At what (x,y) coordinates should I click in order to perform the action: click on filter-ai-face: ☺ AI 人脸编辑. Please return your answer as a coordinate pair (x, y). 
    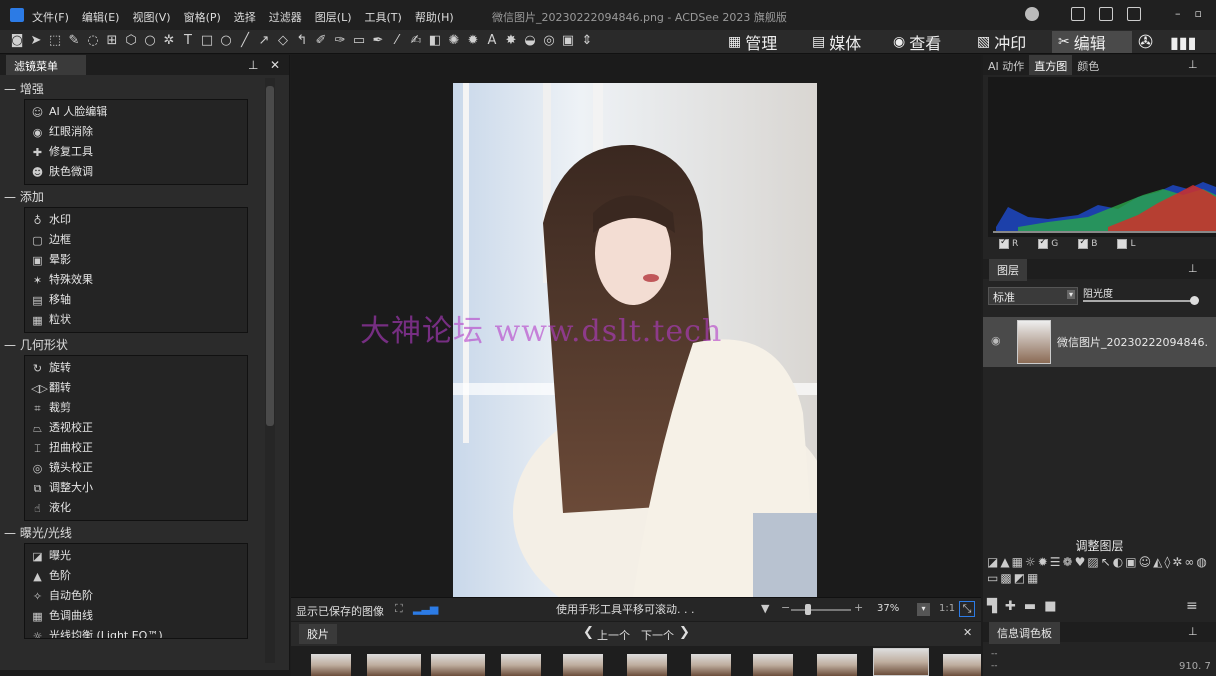
    Looking at the image, I should click on (136, 112).